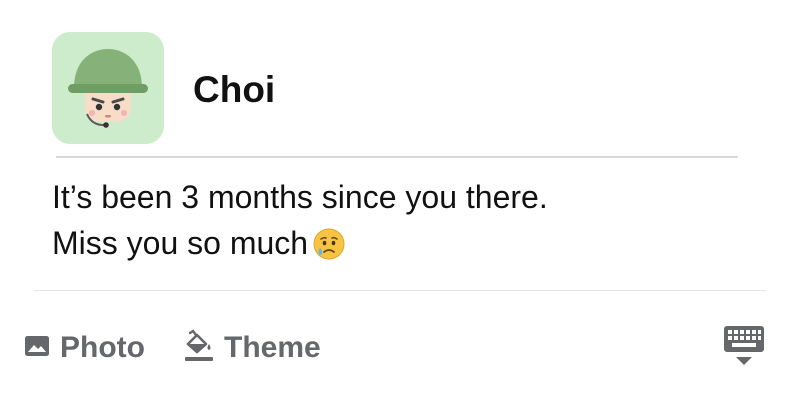 The image size is (800, 400). Describe the element at coordinates (199, 348) in the screenshot. I see `paint-bucket-icon` at that location.